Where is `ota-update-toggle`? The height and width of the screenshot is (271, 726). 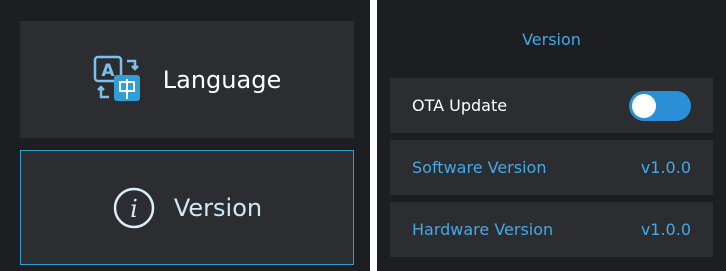
ota-update-toggle is located at coordinates (660, 105).